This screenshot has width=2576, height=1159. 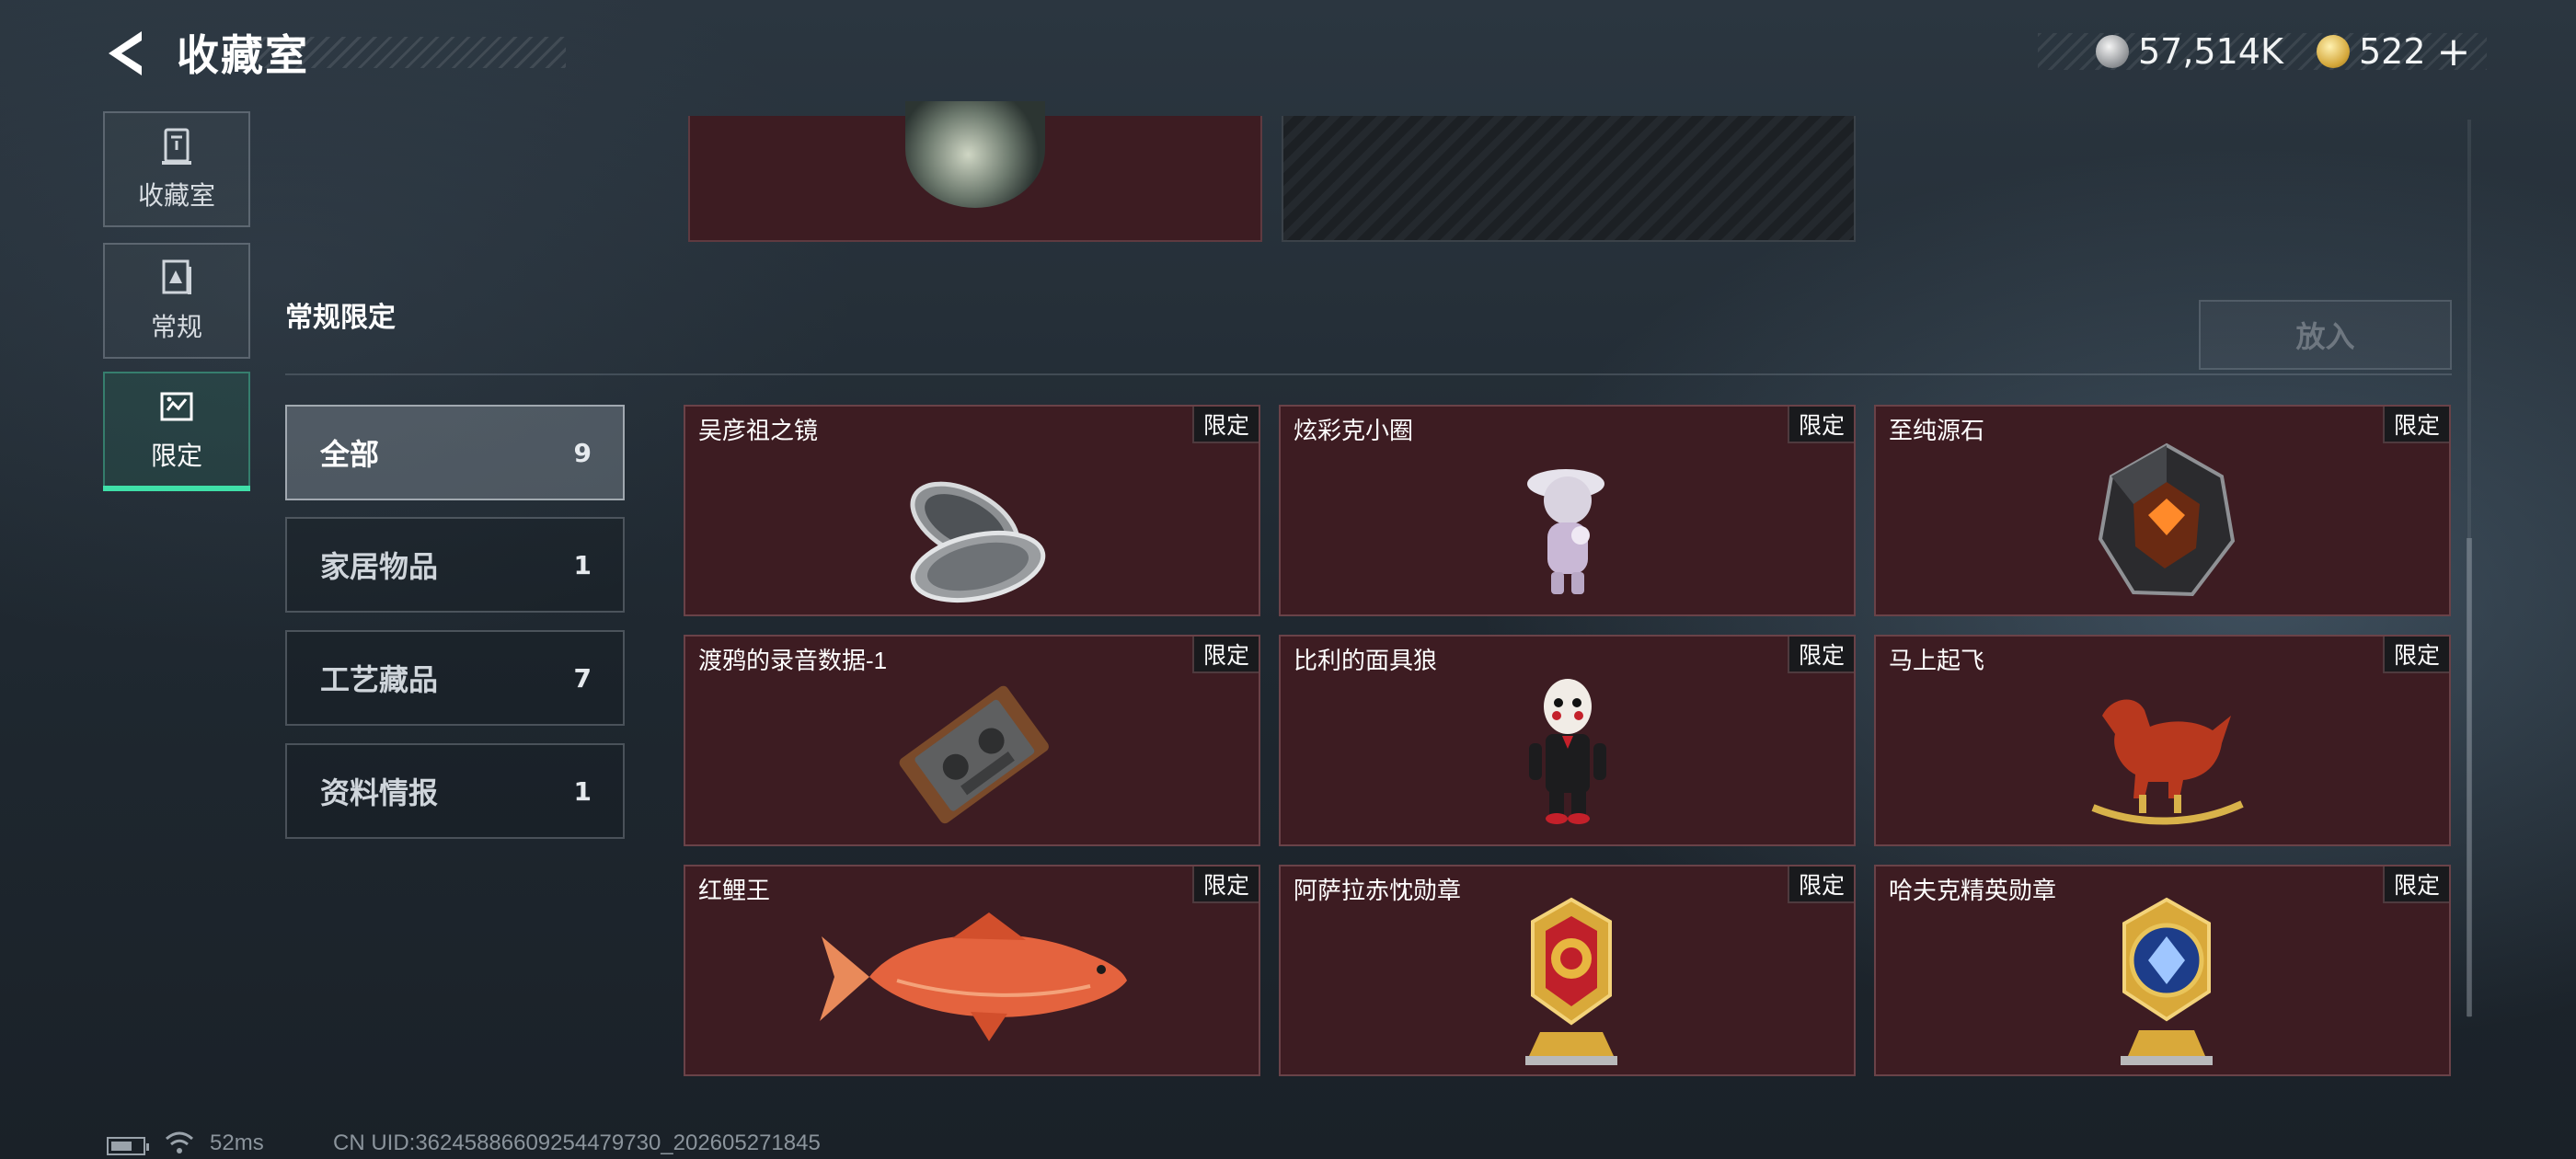 I want to click on currency-gold-value: 522, so click(x=2392, y=51).